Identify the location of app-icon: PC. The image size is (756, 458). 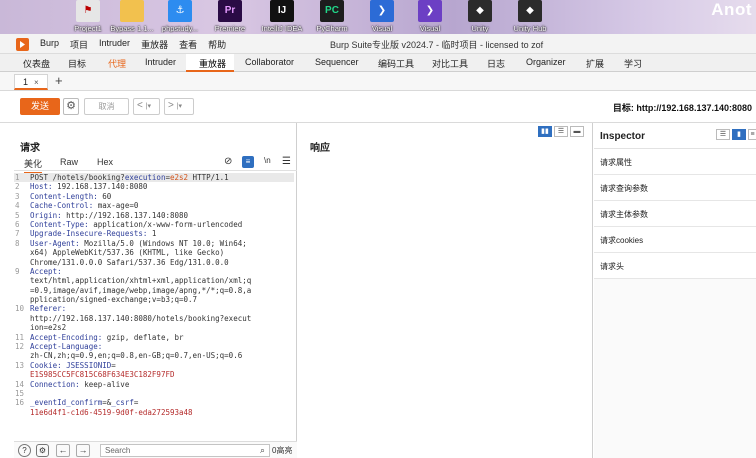
(332, 11).